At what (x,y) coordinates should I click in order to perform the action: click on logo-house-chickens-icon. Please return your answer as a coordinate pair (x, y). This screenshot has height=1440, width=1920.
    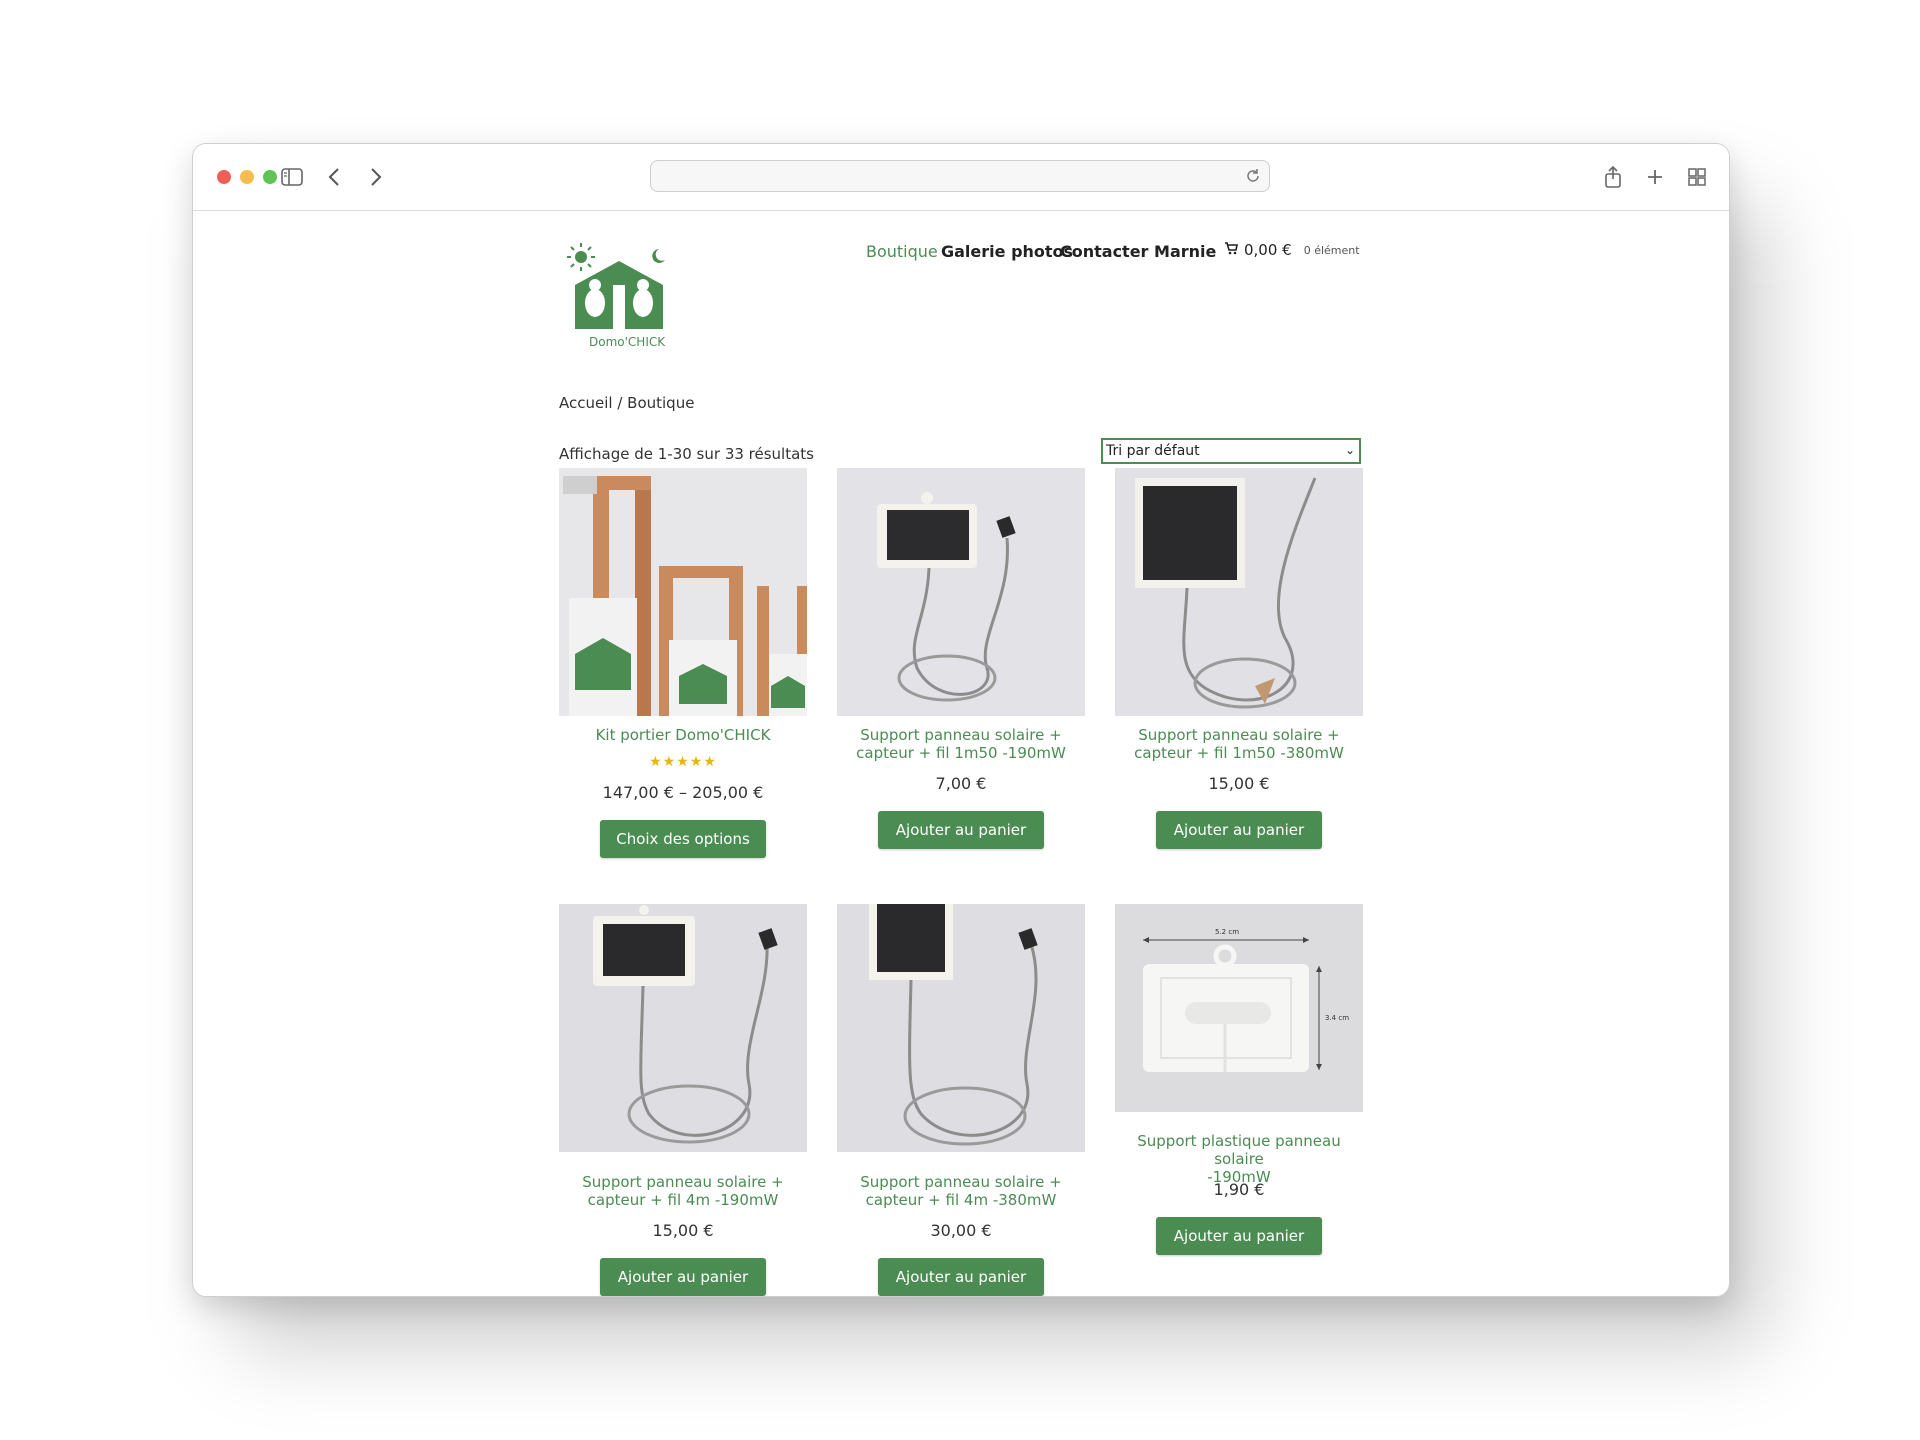
    Looking at the image, I should click on (616, 286).